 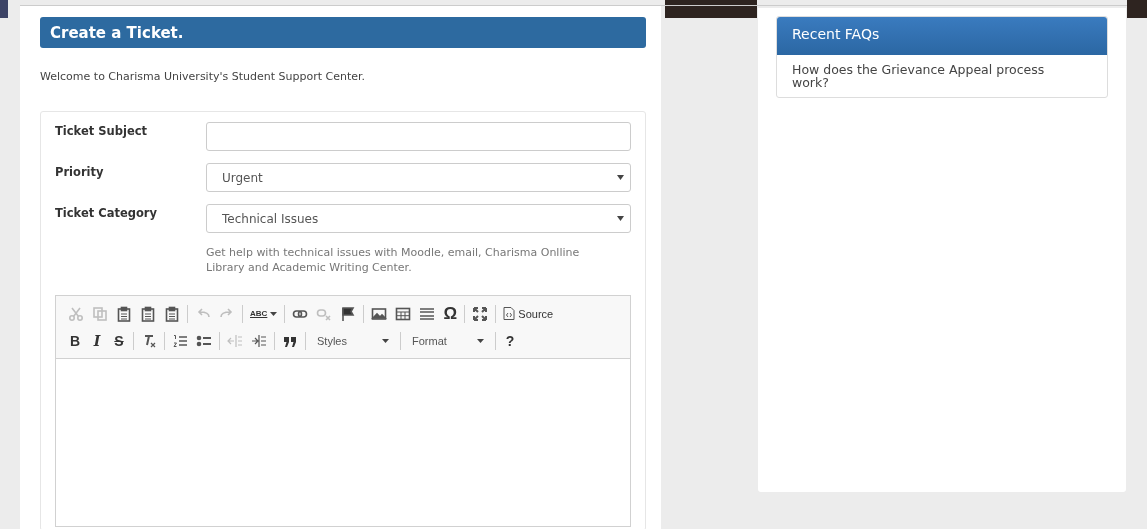 I want to click on subject-field, so click(x=418, y=136).